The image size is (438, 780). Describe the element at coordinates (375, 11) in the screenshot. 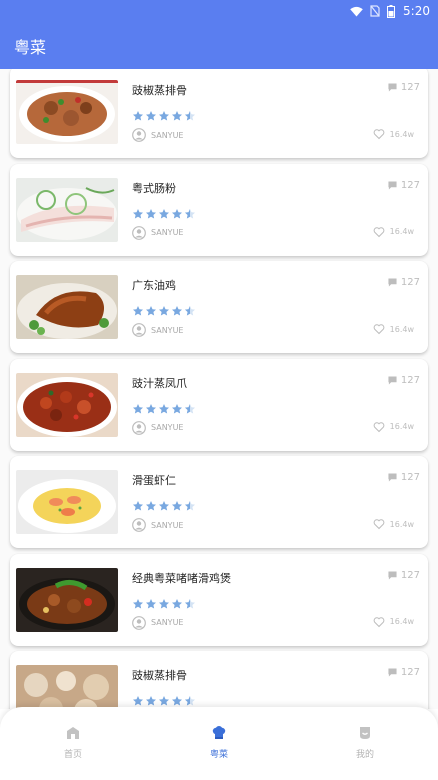

I see `no-sim-icon` at that location.